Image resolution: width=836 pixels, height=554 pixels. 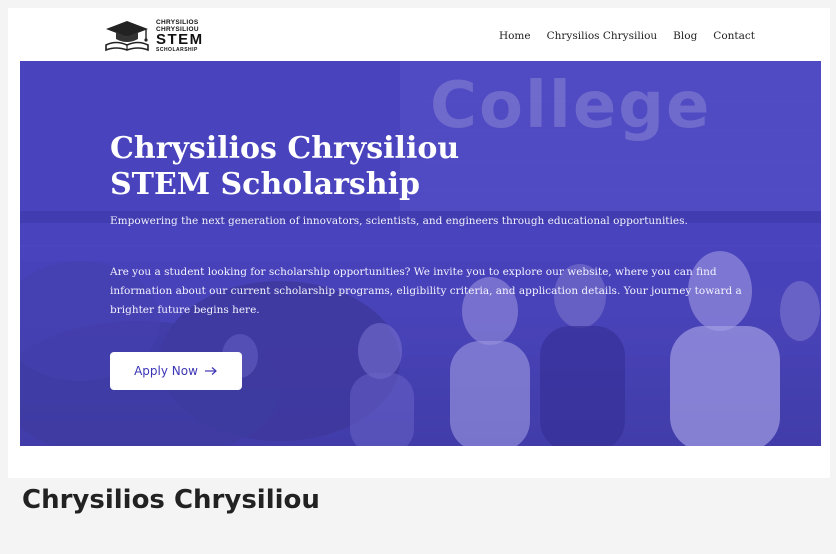 I want to click on hero-title-line-2: STEM Scholarship, so click(x=265, y=184).